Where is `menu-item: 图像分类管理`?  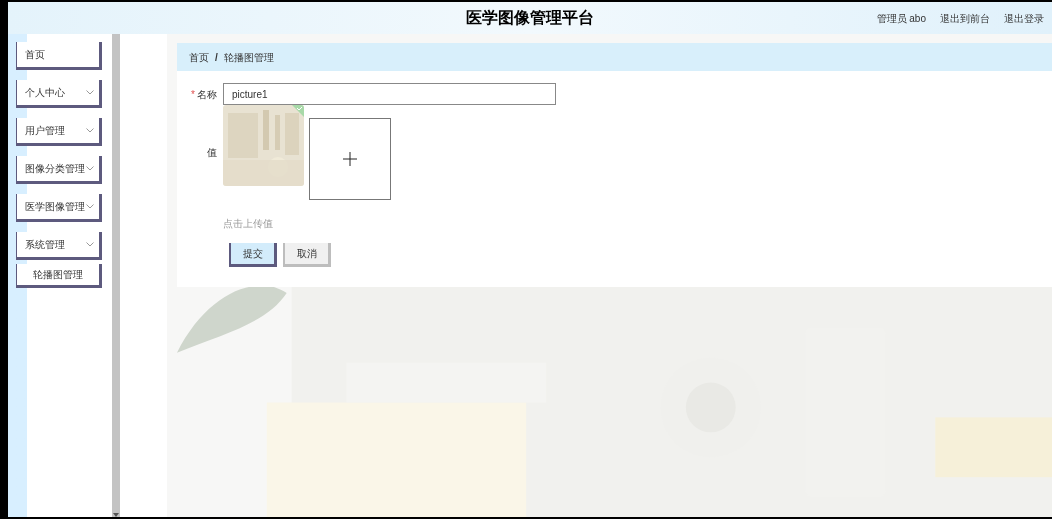 menu-item: 图像分类管理 is located at coordinates (59, 170).